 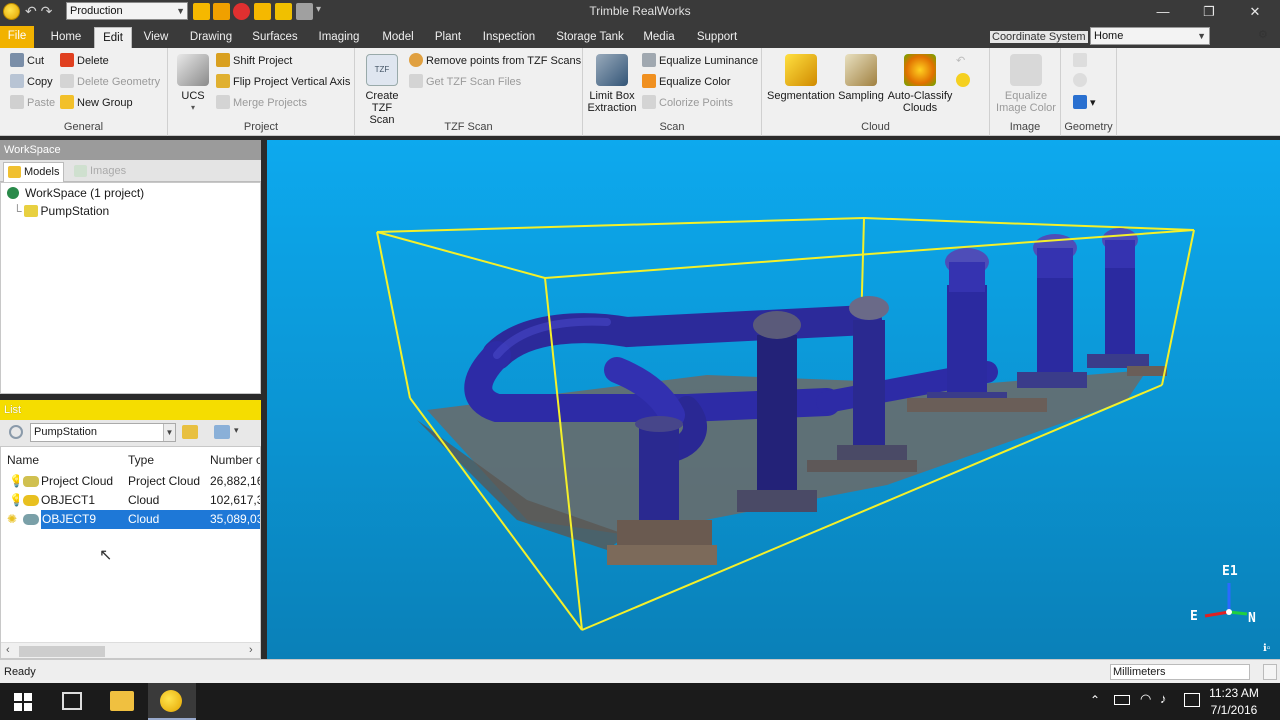 I want to click on geometry-tool-1-icon, so click(x=1081, y=61).